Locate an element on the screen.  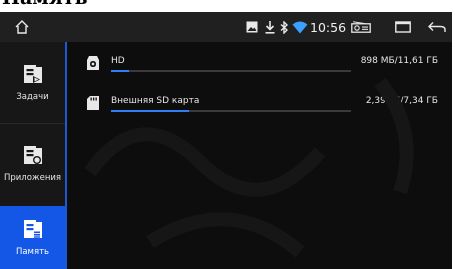
apps-icon is located at coordinates (33, 157).